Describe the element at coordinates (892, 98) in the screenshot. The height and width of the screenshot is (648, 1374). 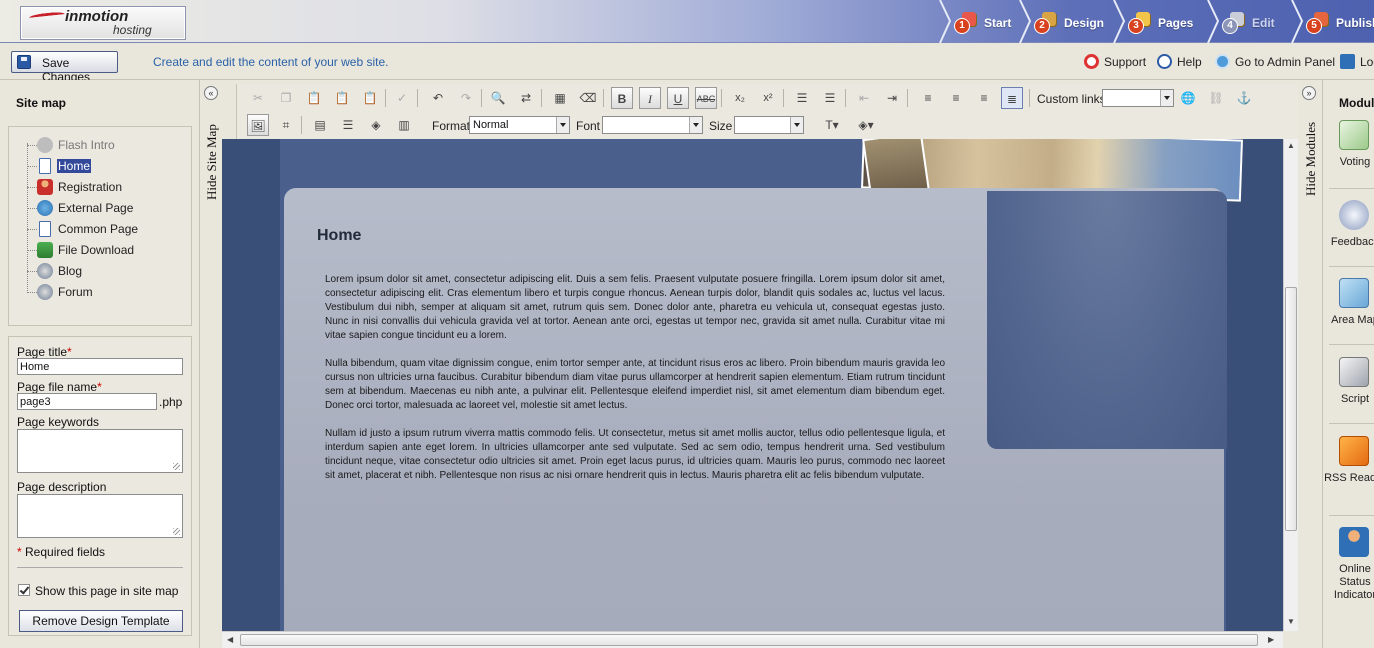
I see `indent-icon: ⇥` at that location.